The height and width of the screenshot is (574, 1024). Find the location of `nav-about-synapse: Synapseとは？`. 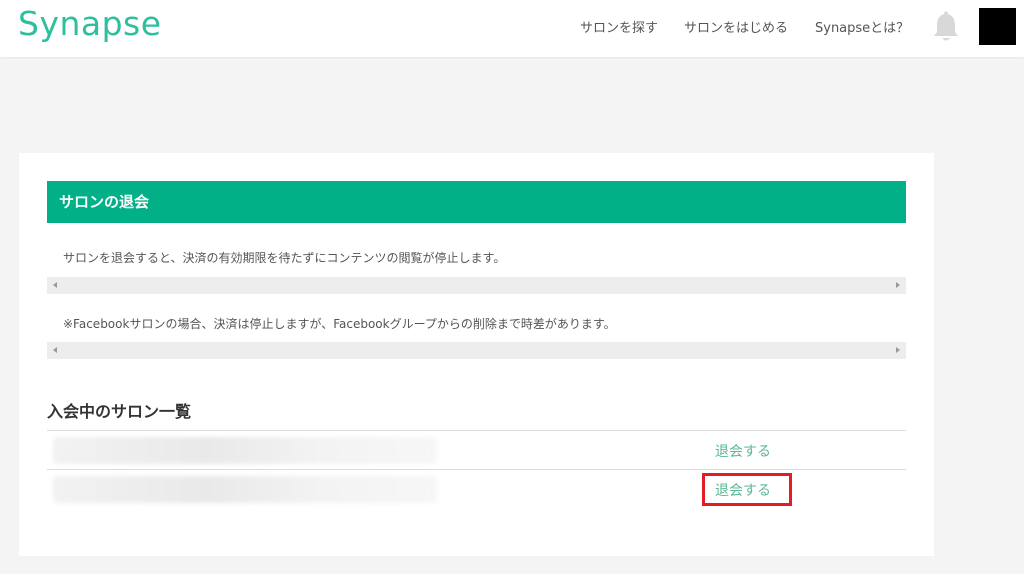

nav-about-synapse: Synapseとは？ is located at coordinates (862, 26).